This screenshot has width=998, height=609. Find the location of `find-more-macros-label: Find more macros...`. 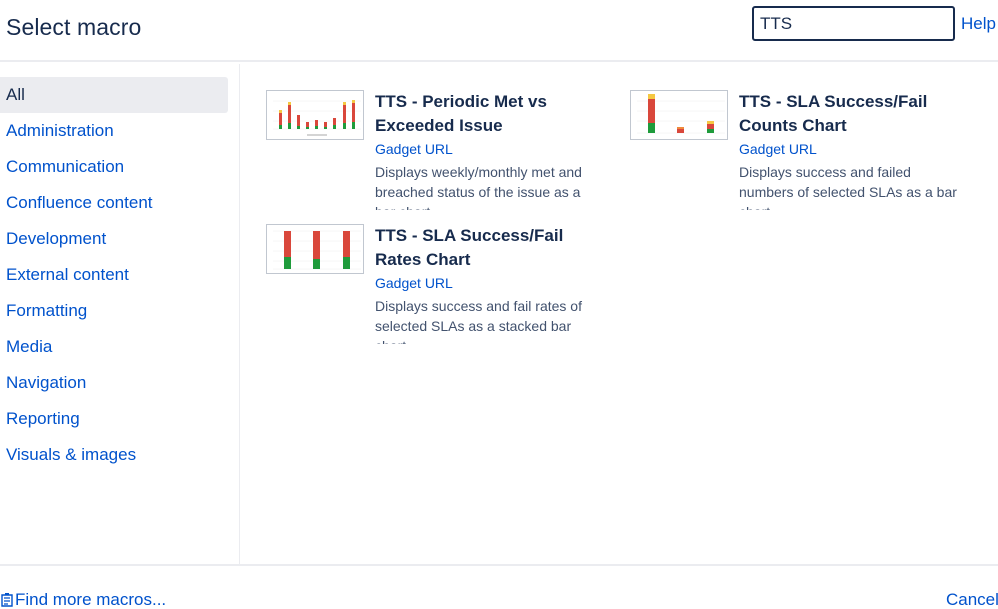

find-more-macros-label: Find more macros... is located at coordinates (91, 599).